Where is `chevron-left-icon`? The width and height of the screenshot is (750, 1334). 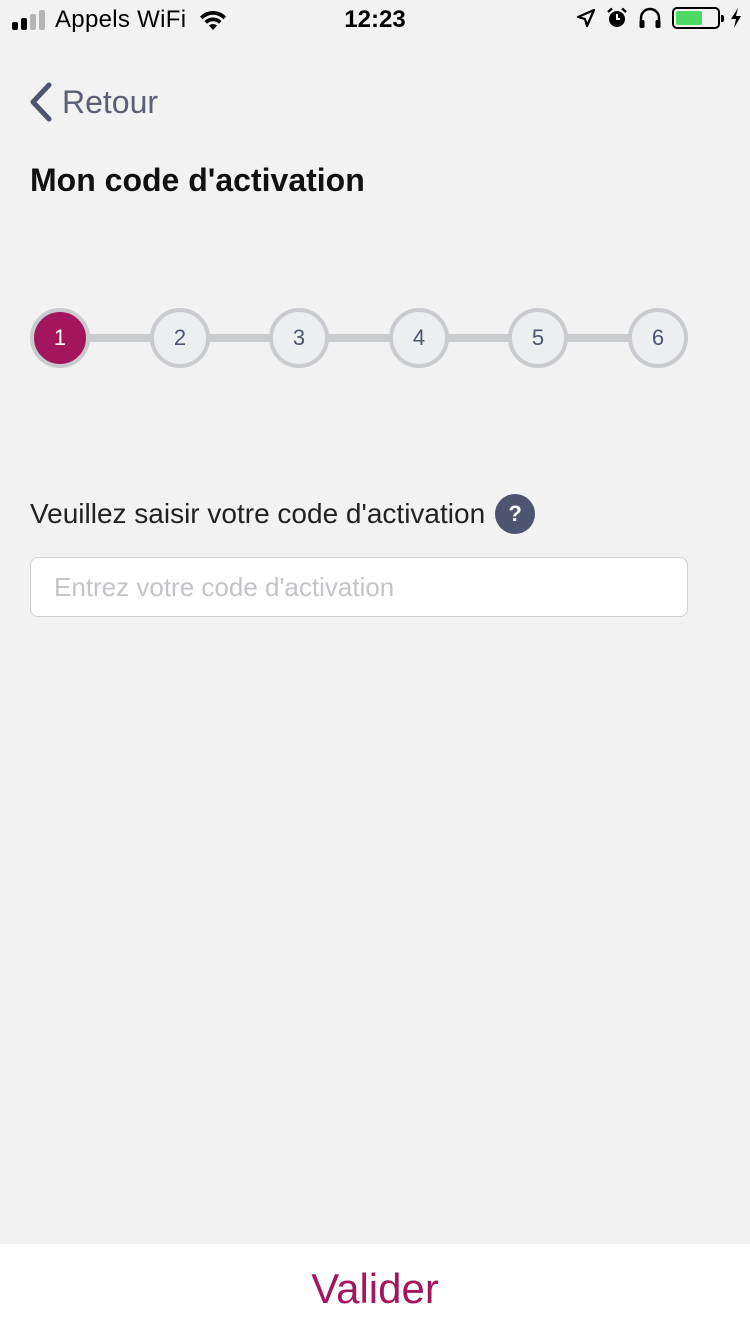
chevron-left-icon is located at coordinates (41, 102).